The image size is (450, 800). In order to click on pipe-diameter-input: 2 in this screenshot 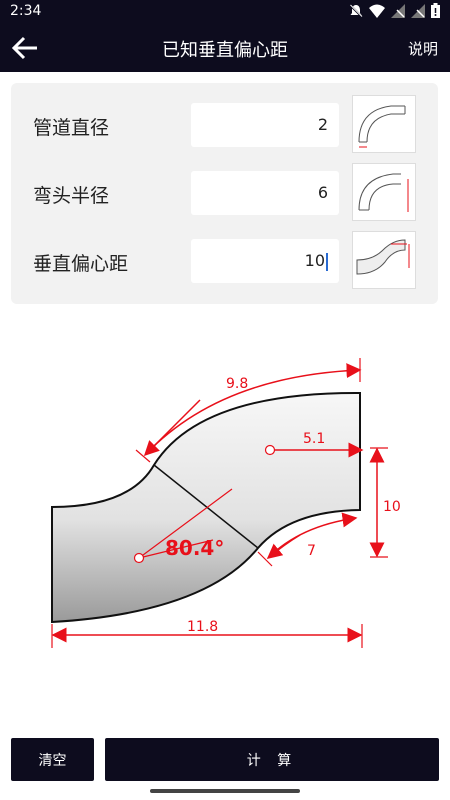, I will do `click(265, 125)`.